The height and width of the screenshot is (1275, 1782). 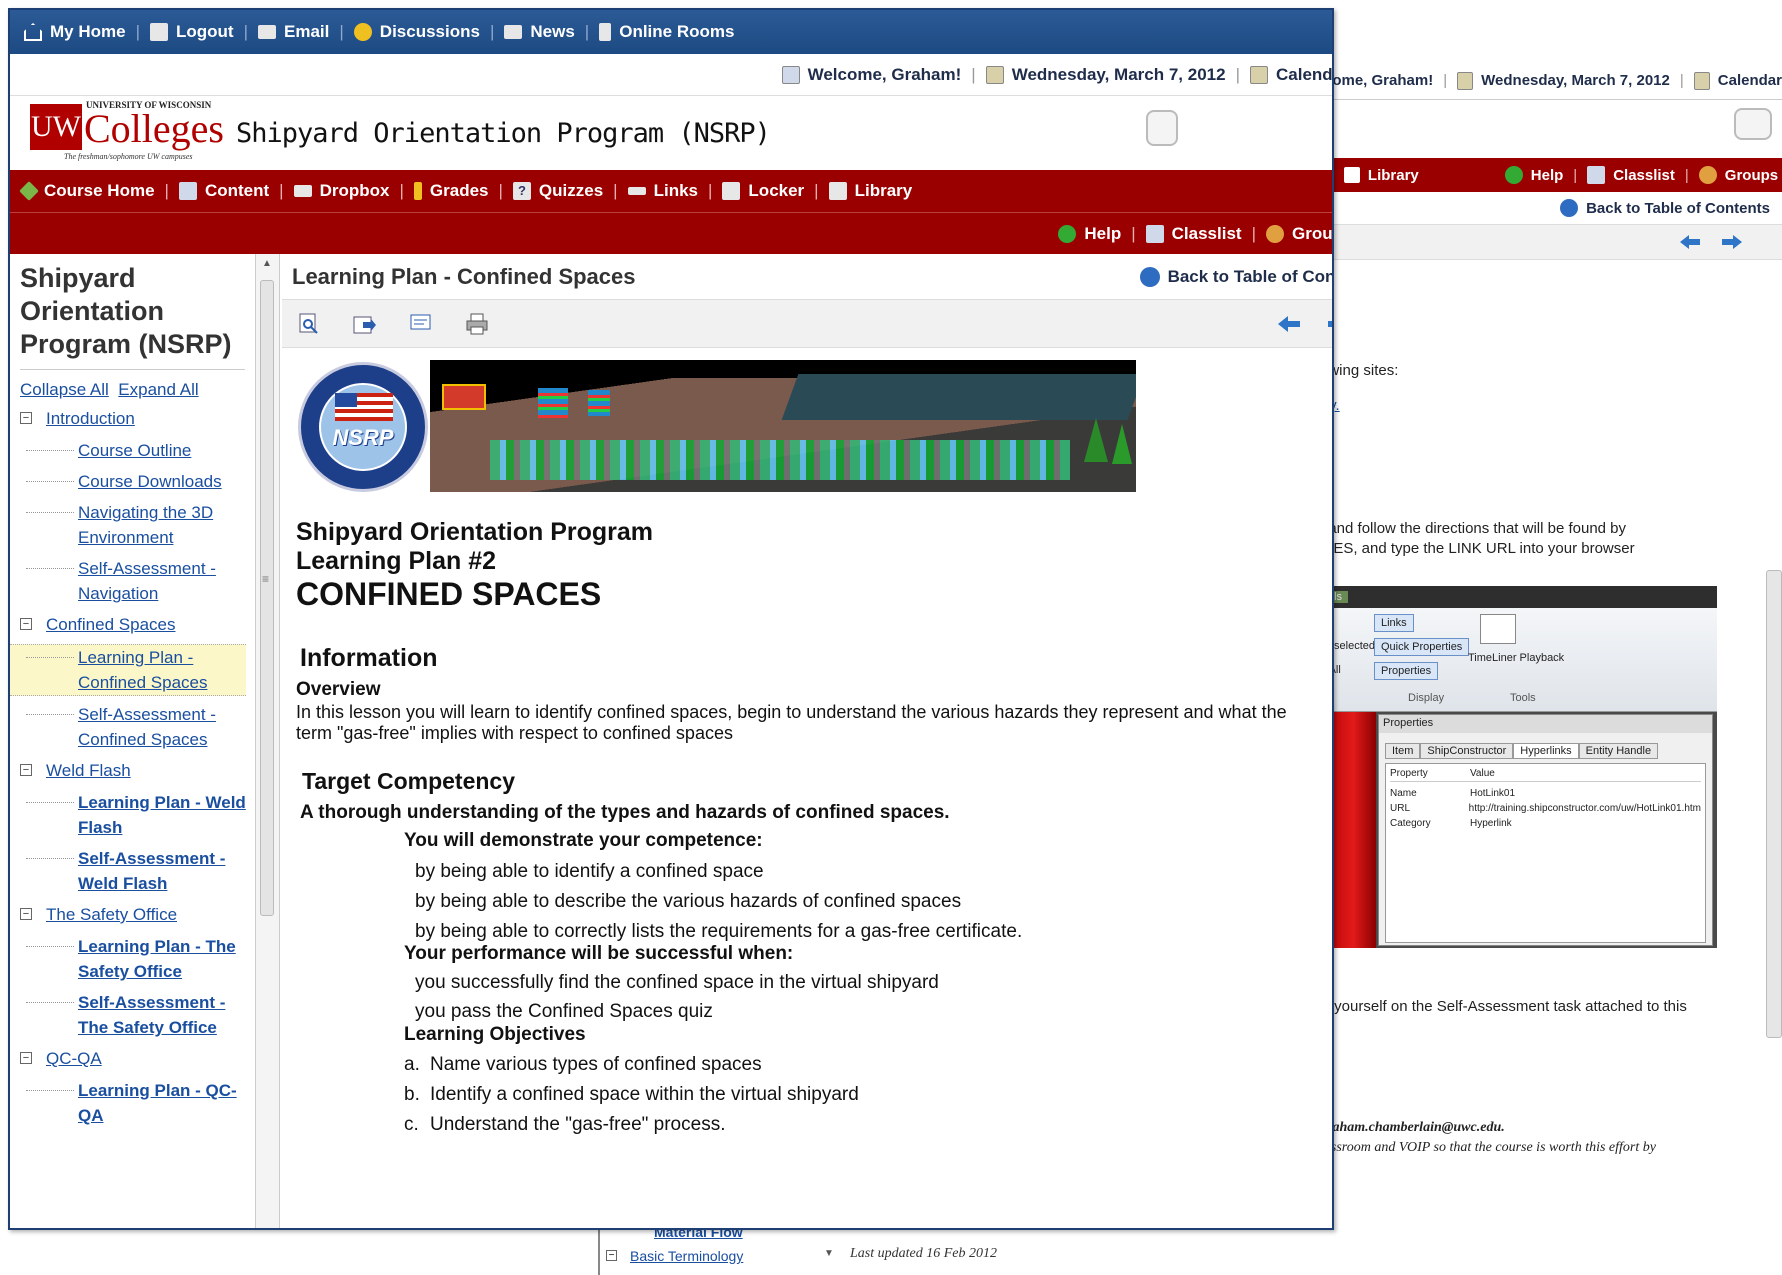 What do you see at coordinates (142, 670) in the screenshot?
I see `tree-item-link: Learning Plan - Confined Spaces` at bounding box center [142, 670].